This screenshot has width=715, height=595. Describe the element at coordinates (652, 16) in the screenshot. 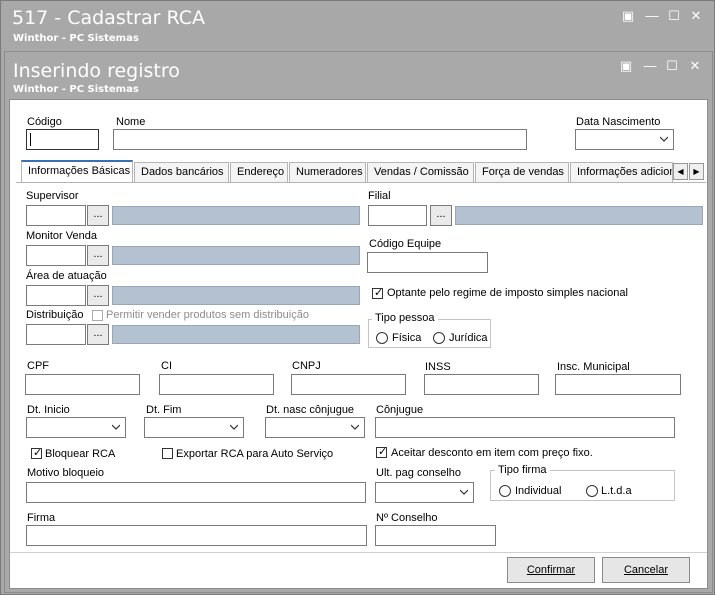

I see `minimize-icon: —` at that location.